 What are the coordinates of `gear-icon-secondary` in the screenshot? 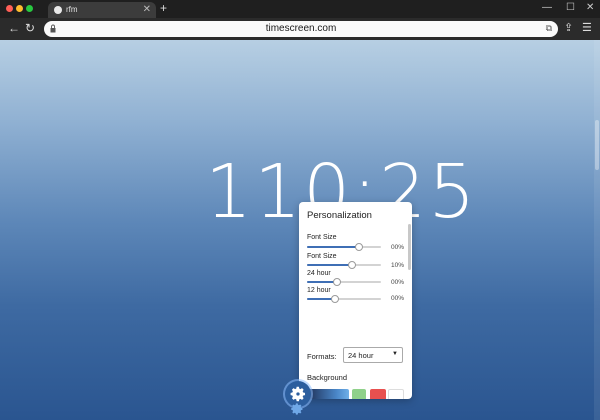 It's located at (297, 409).